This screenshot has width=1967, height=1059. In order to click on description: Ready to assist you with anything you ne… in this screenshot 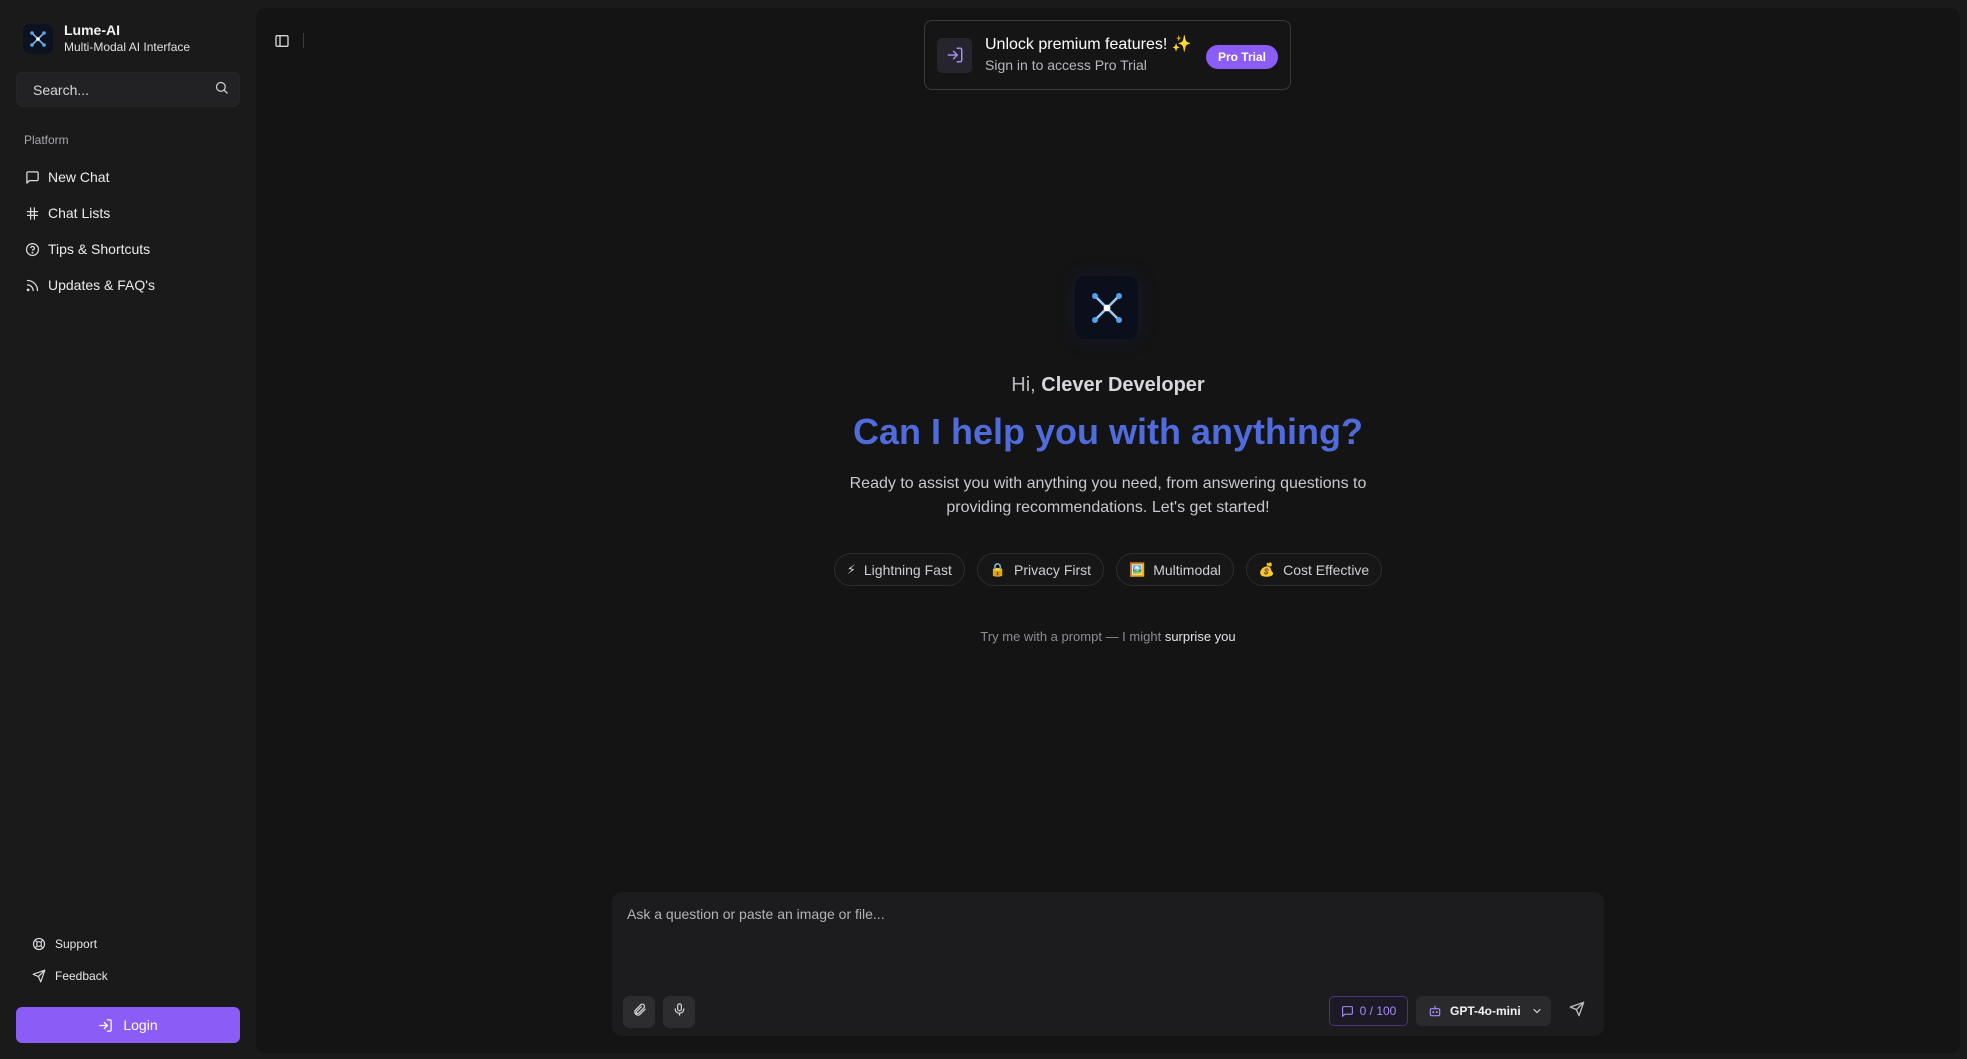, I will do `click(1108, 495)`.